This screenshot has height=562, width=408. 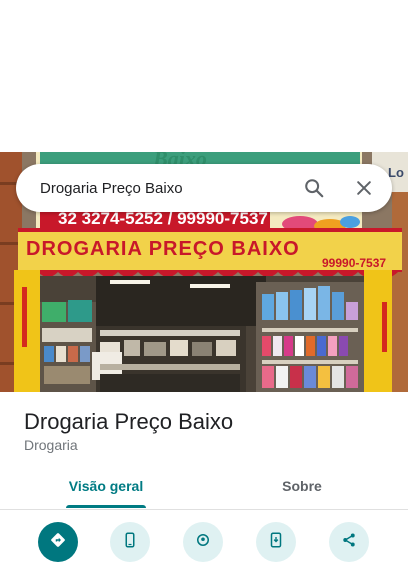 What do you see at coordinates (396, 172) in the screenshot?
I see `side-sign-text: Lo` at bounding box center [396, 172].